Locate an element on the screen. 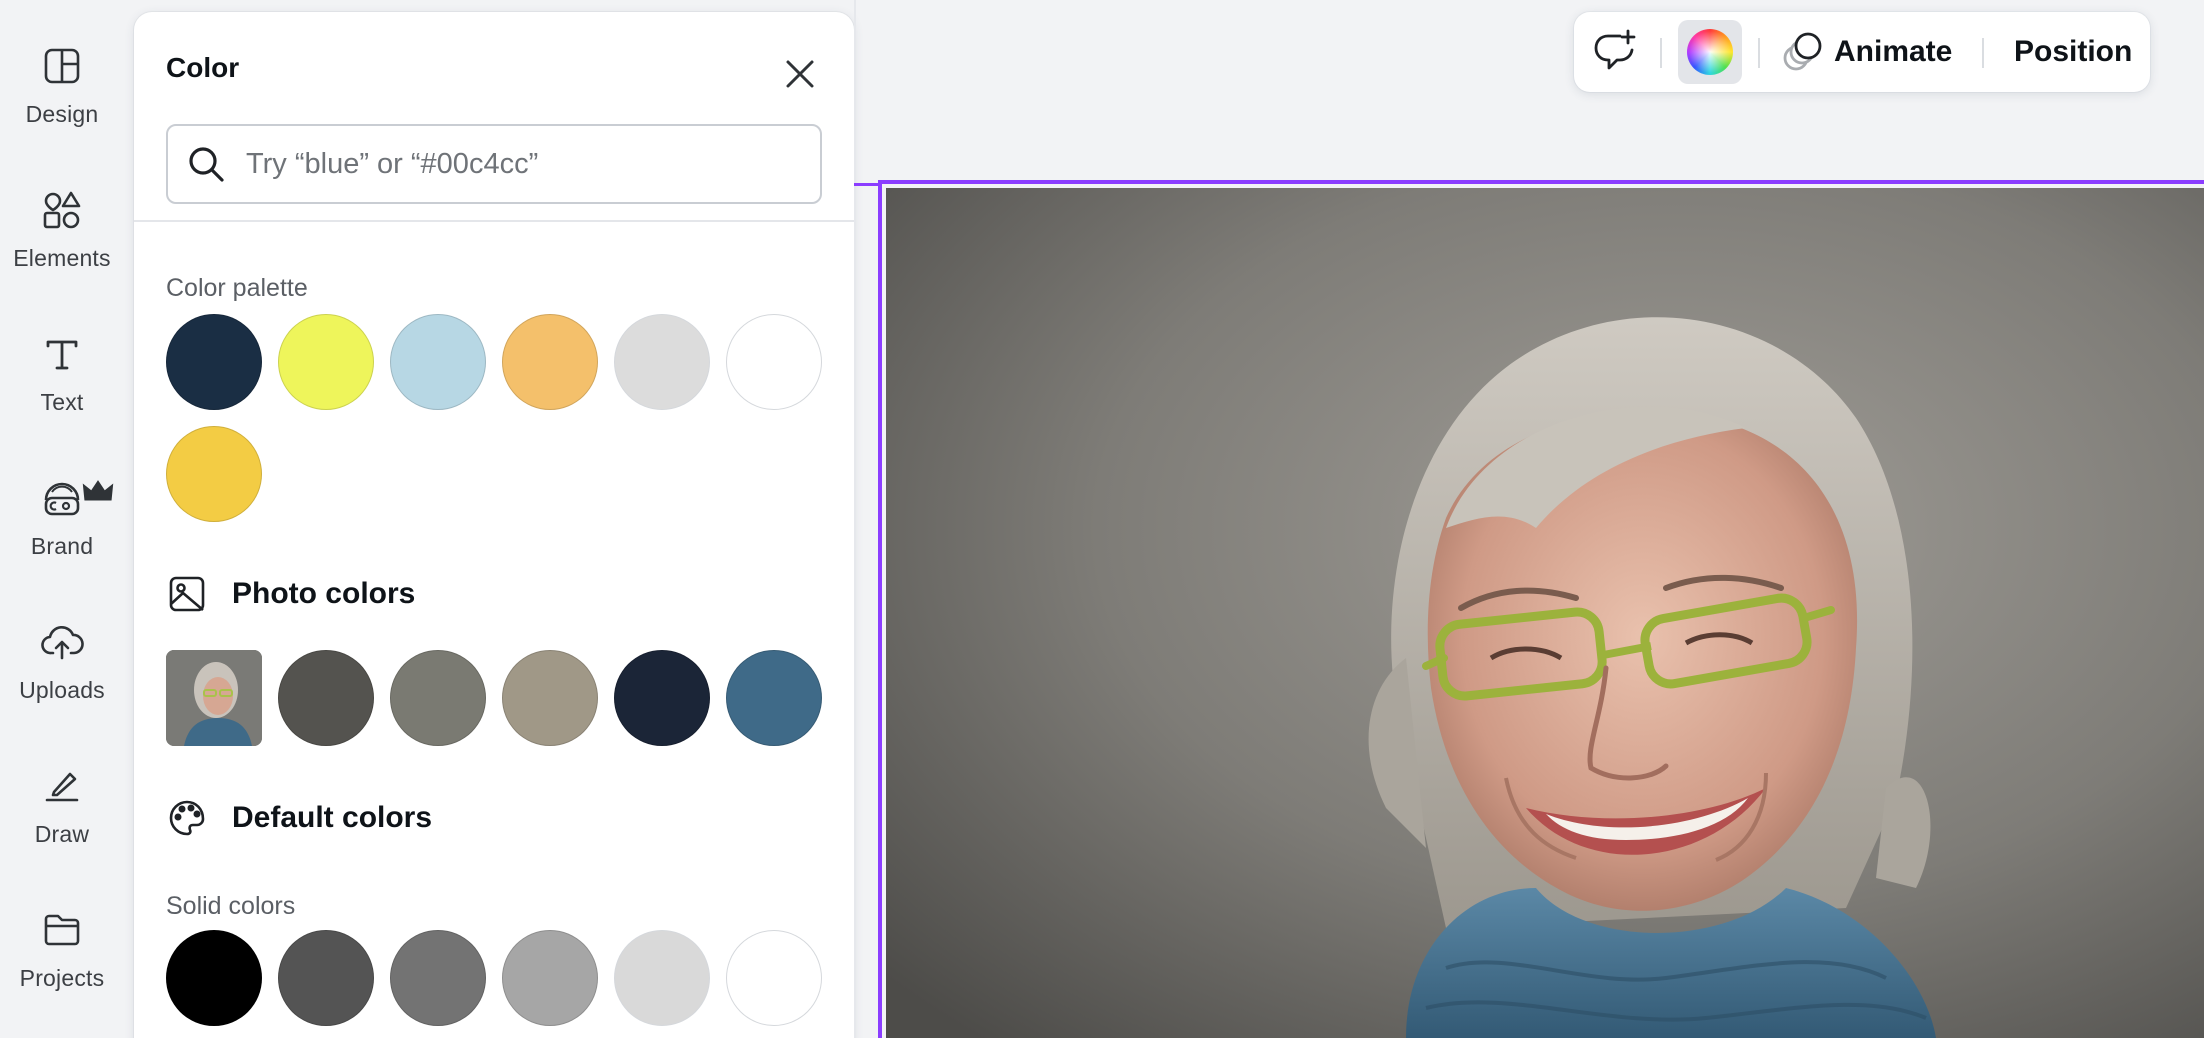 Image resolution: width=2204 pixels, height=1038 pixels. sidebar-item-label: Brand is located at coordinates (62, 546).